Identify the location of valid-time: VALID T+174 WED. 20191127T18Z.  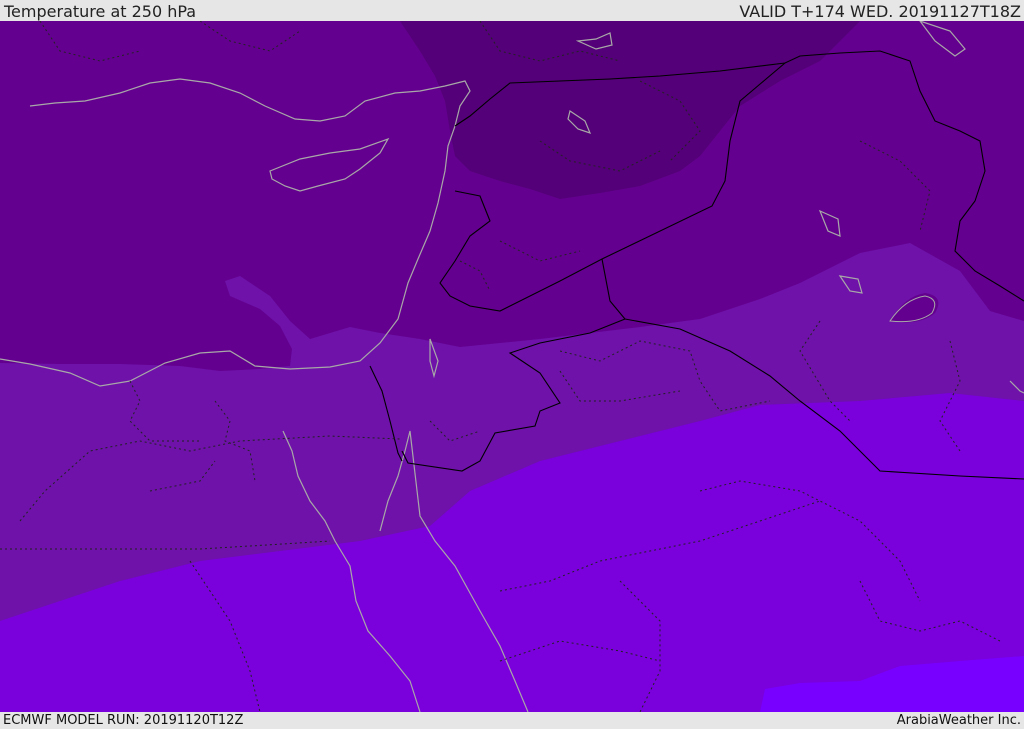
(880, 11).